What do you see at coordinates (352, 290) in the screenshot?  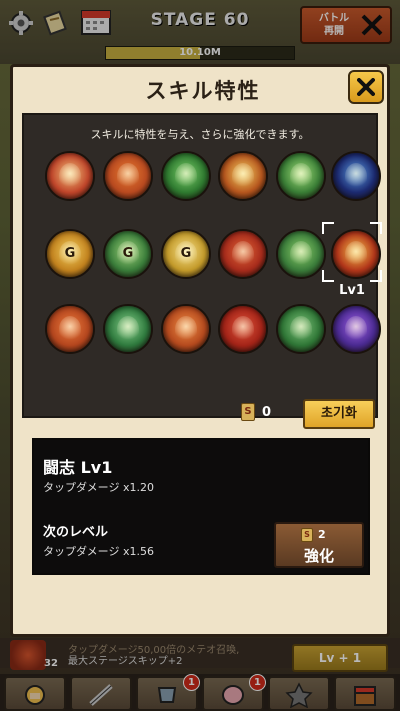 I see `selected-skill-level: Lv1` at bounding box center [352, 290].